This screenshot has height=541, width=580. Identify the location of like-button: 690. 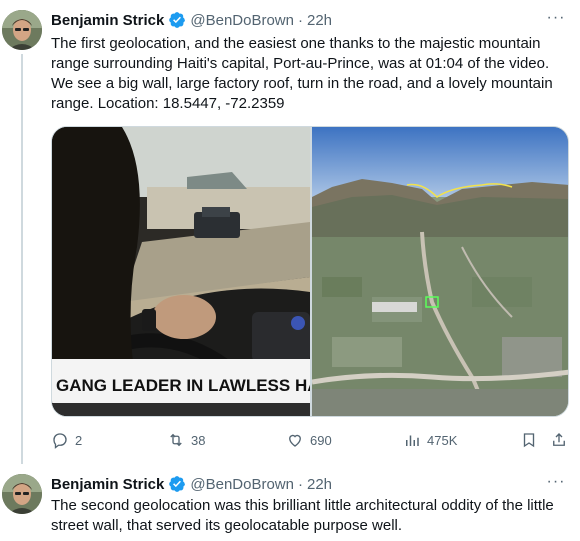
(309, 440).